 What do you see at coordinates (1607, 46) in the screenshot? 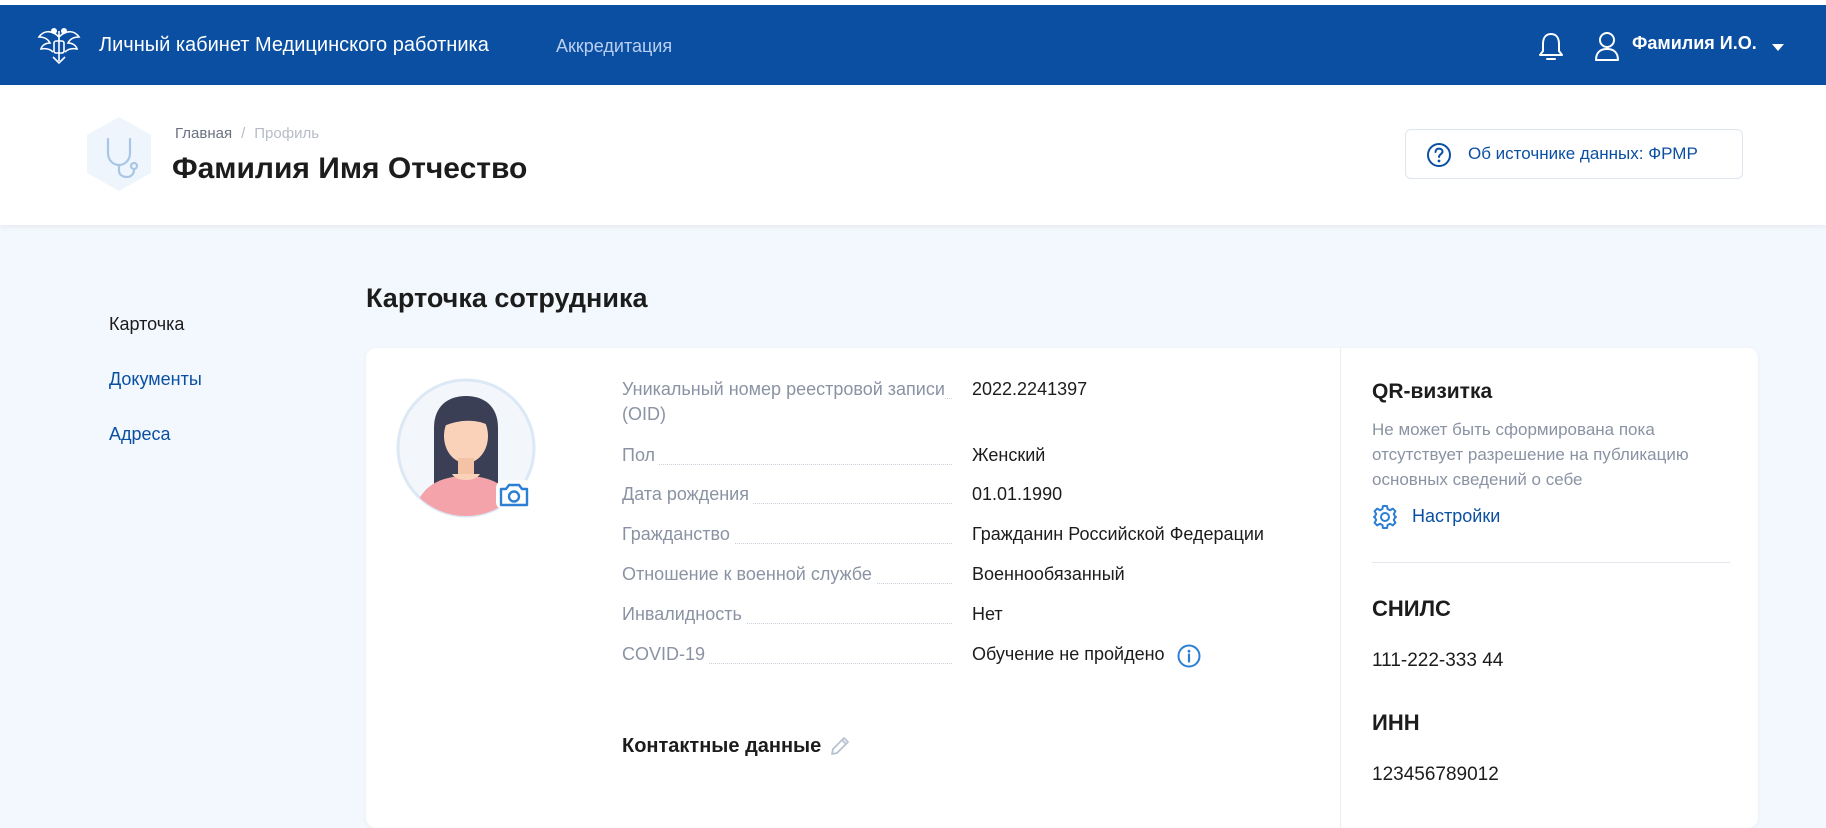
I see `user-icon` at bounding box center [1607, 46].